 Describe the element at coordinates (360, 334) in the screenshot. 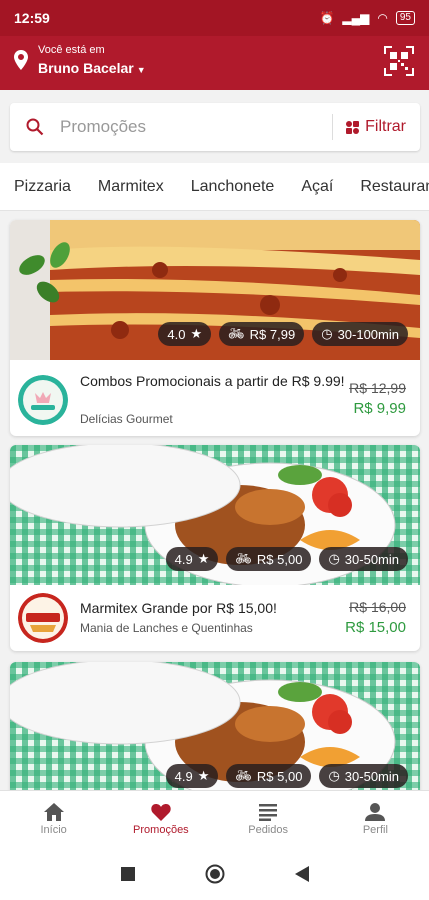

I see `delivery-time-badge: ◷ 30-100min` at that location.